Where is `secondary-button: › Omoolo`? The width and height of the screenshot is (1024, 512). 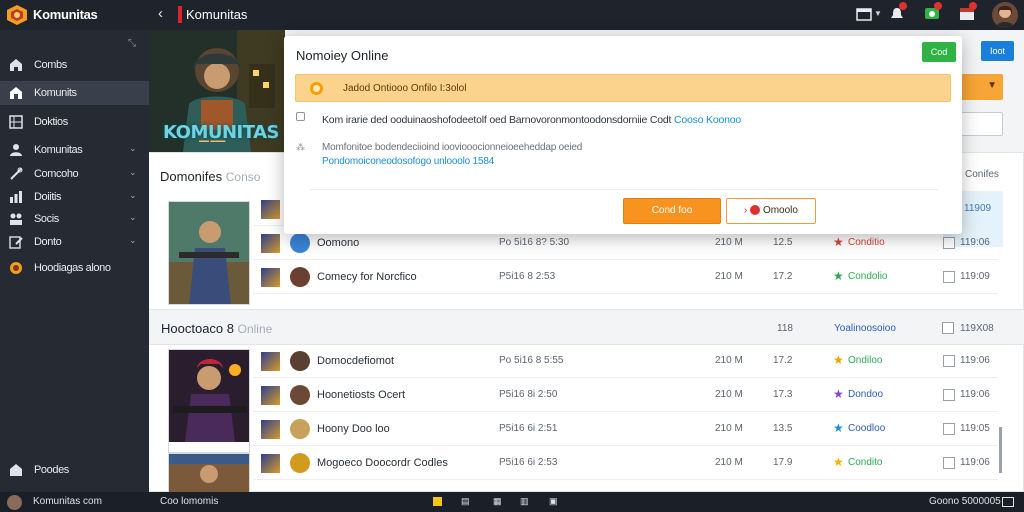
secondary-button: › Omoolo is located at coordinates (771, 211).